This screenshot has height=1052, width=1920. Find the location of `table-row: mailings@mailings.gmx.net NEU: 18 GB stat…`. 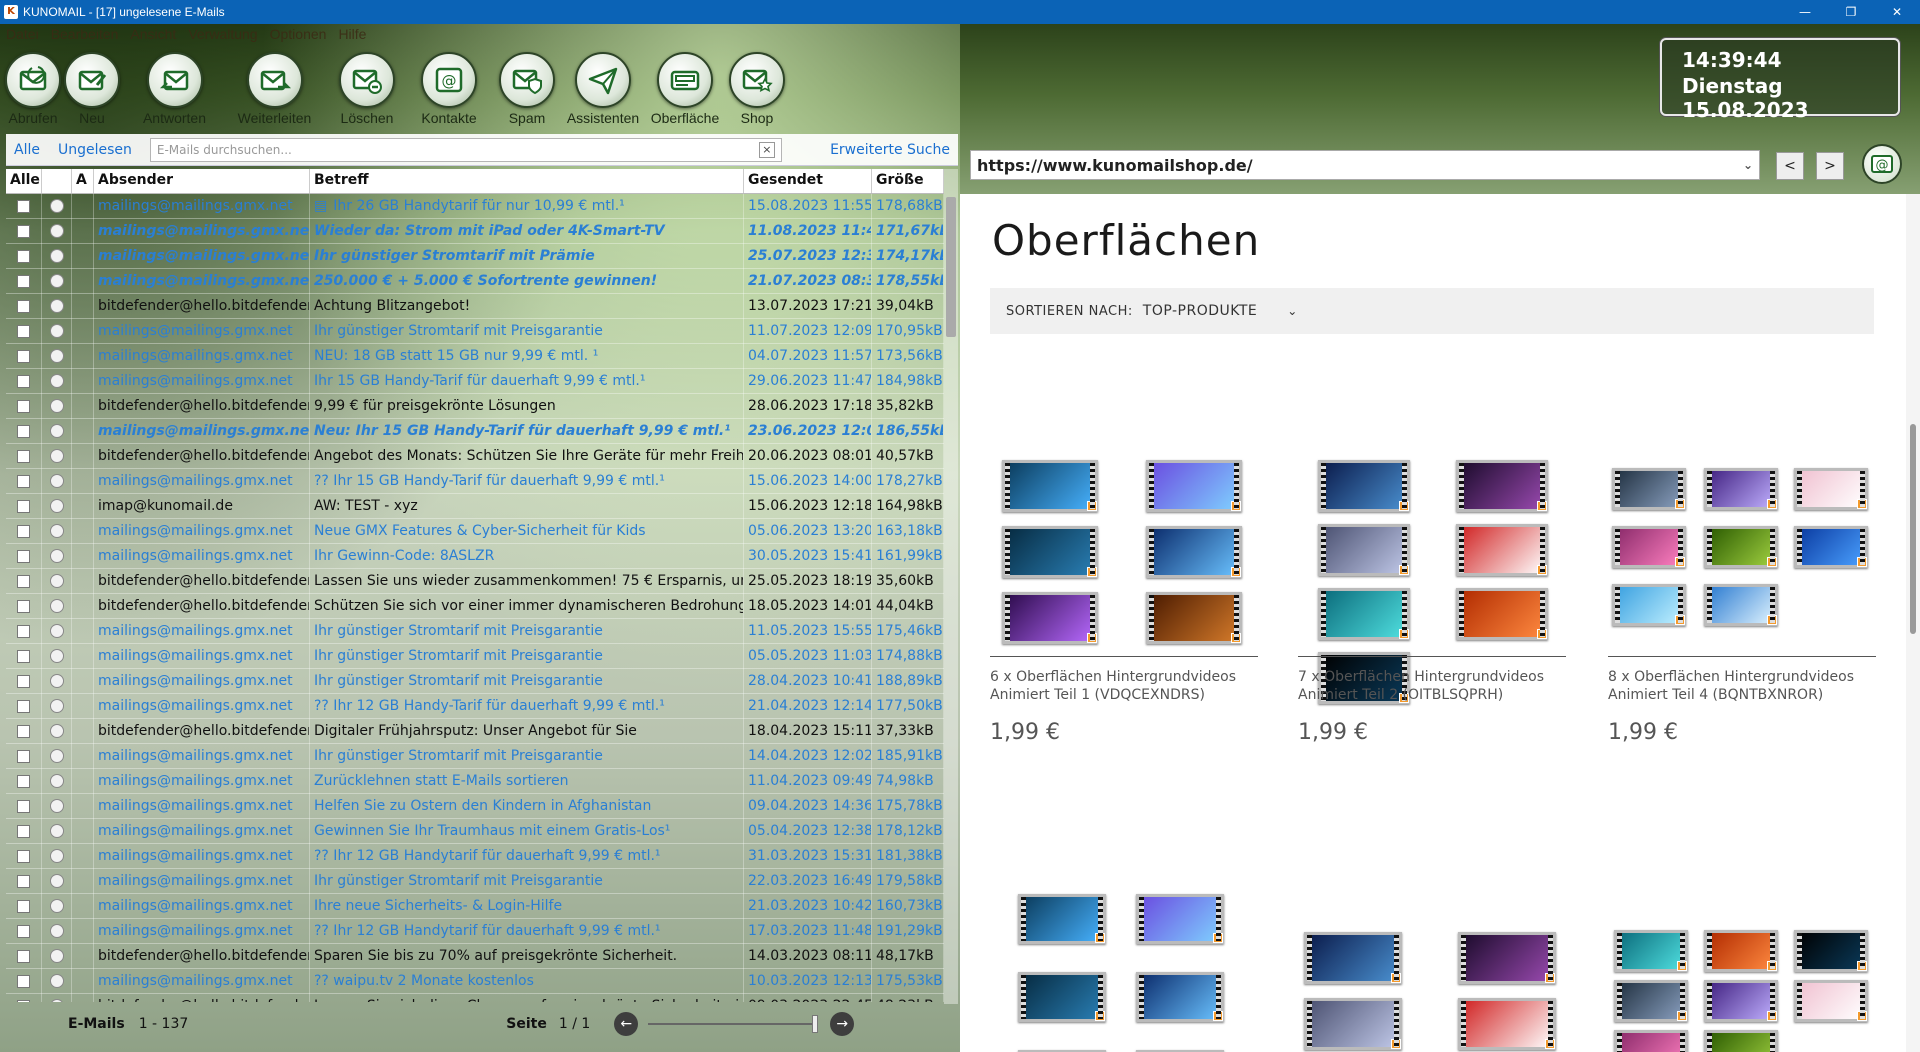

table-row: mailings@mailings.gmx.net NEU: 18 GB stat… is located at coordinates (475, 356).